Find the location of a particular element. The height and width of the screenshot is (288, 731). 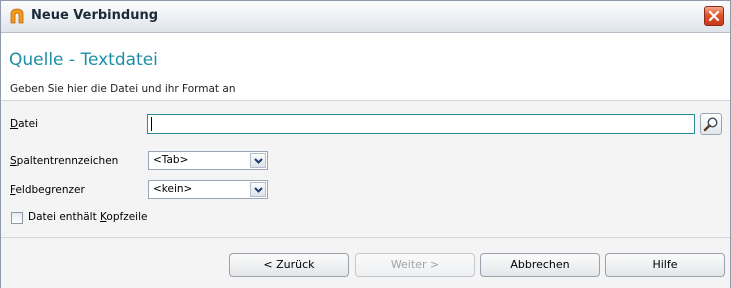

browse-button is located at coordinates (711, 124).